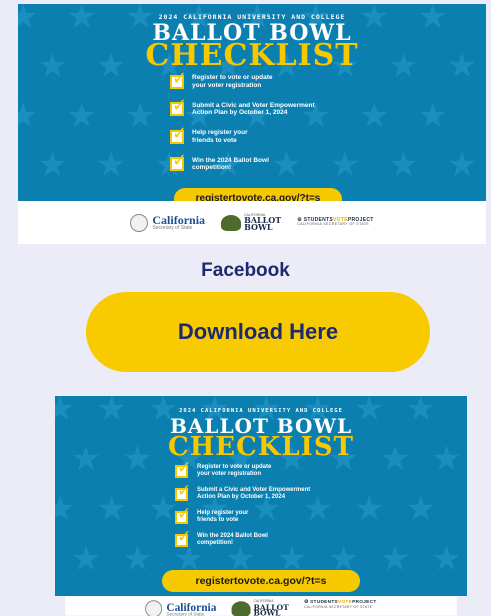 This screenshot has height=616, width=491. What do you see at coordinates (191, 606) in the screenshot?
I see `california-wordmark: California` at bounding box center [191, 606].